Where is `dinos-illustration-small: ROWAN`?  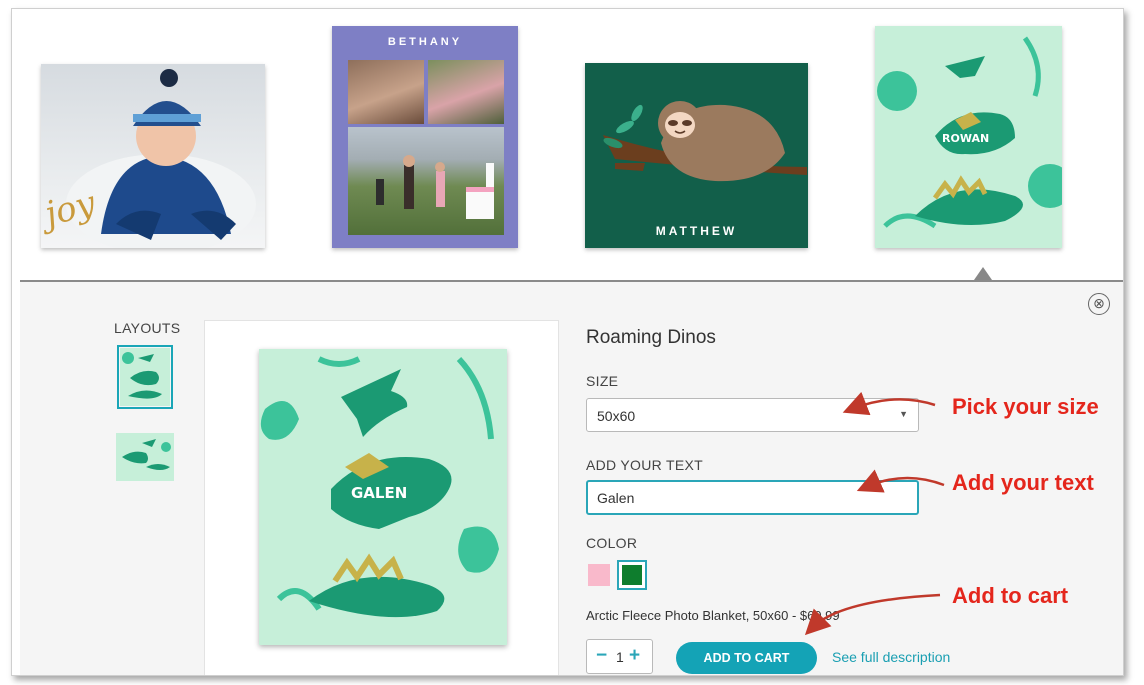
dinos-illustration-small: ROWAN is located at coordinates (969, 132).